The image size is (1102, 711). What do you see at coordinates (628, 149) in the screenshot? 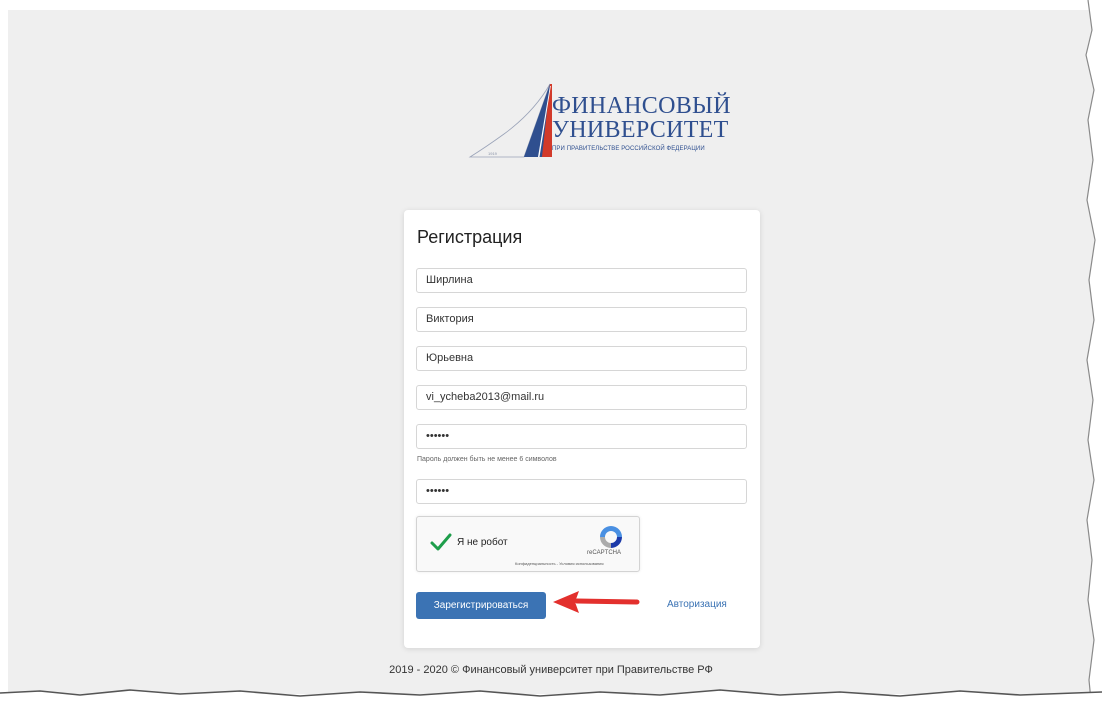
I see `logo-subtitle: ПРИ ПРАВИТЕЛЬСТВЕ РОССИЙСКОЙ ФЕДЕРАЦИИ` at bounding box center [628, 149].